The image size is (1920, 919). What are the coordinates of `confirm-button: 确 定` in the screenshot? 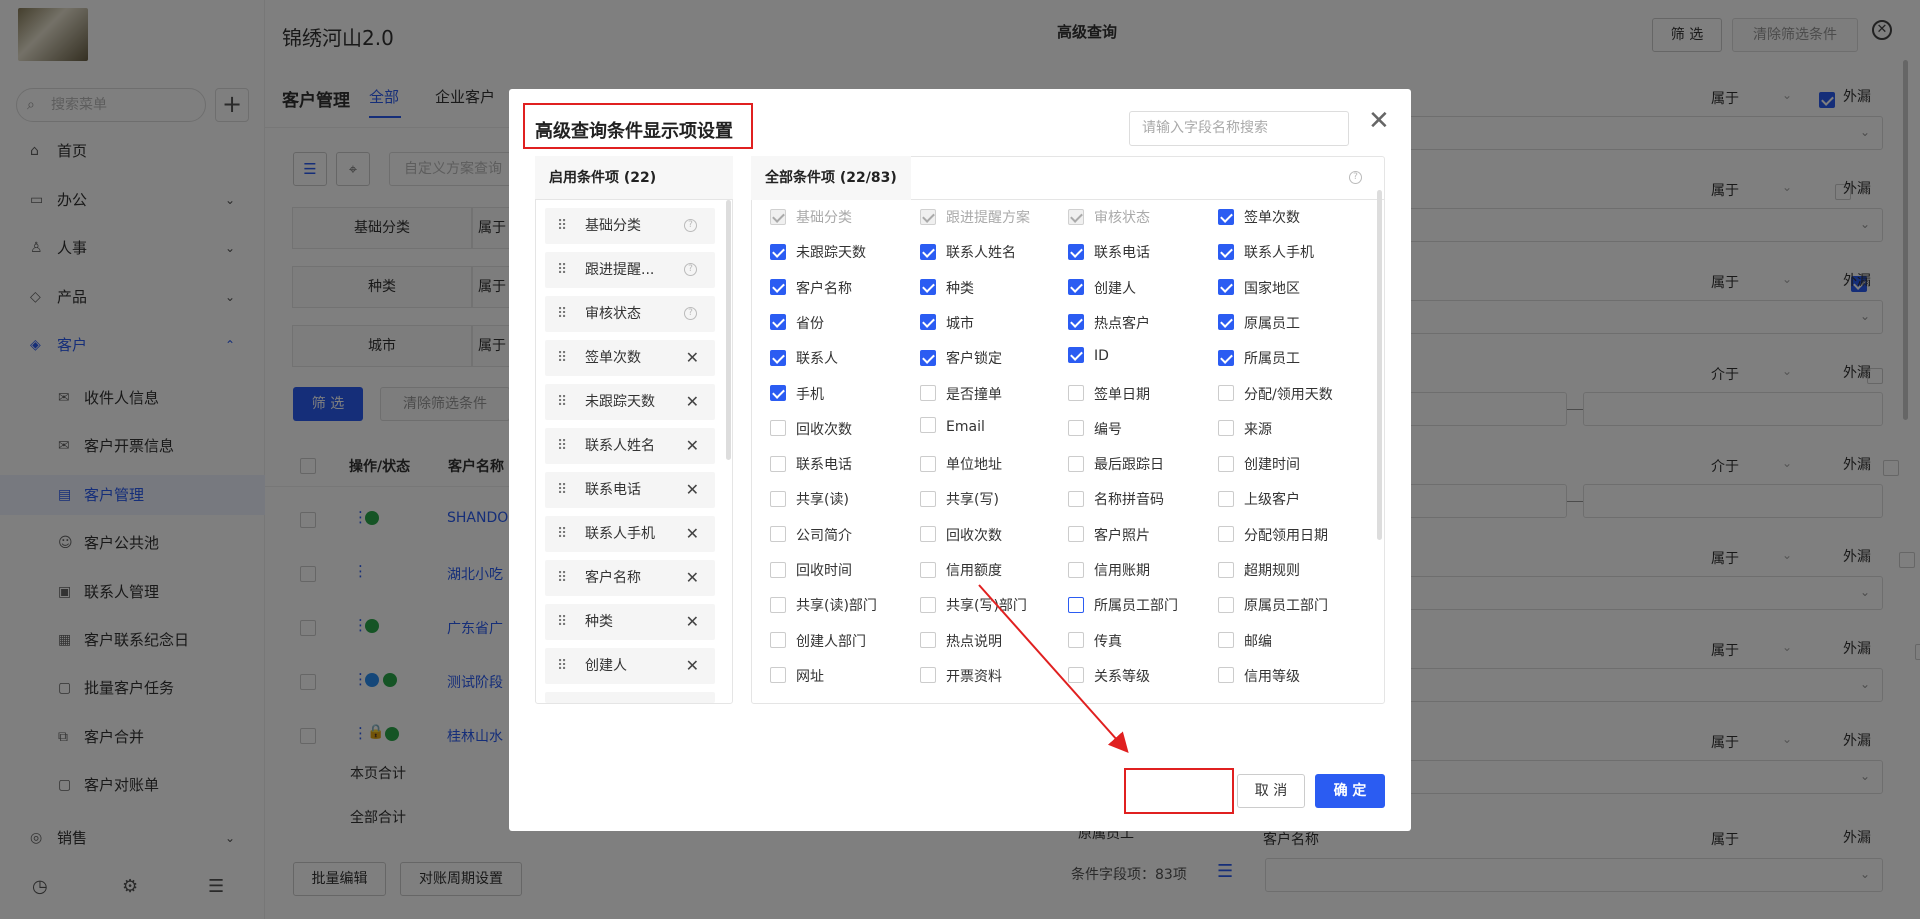 It's located at (1350, 791).